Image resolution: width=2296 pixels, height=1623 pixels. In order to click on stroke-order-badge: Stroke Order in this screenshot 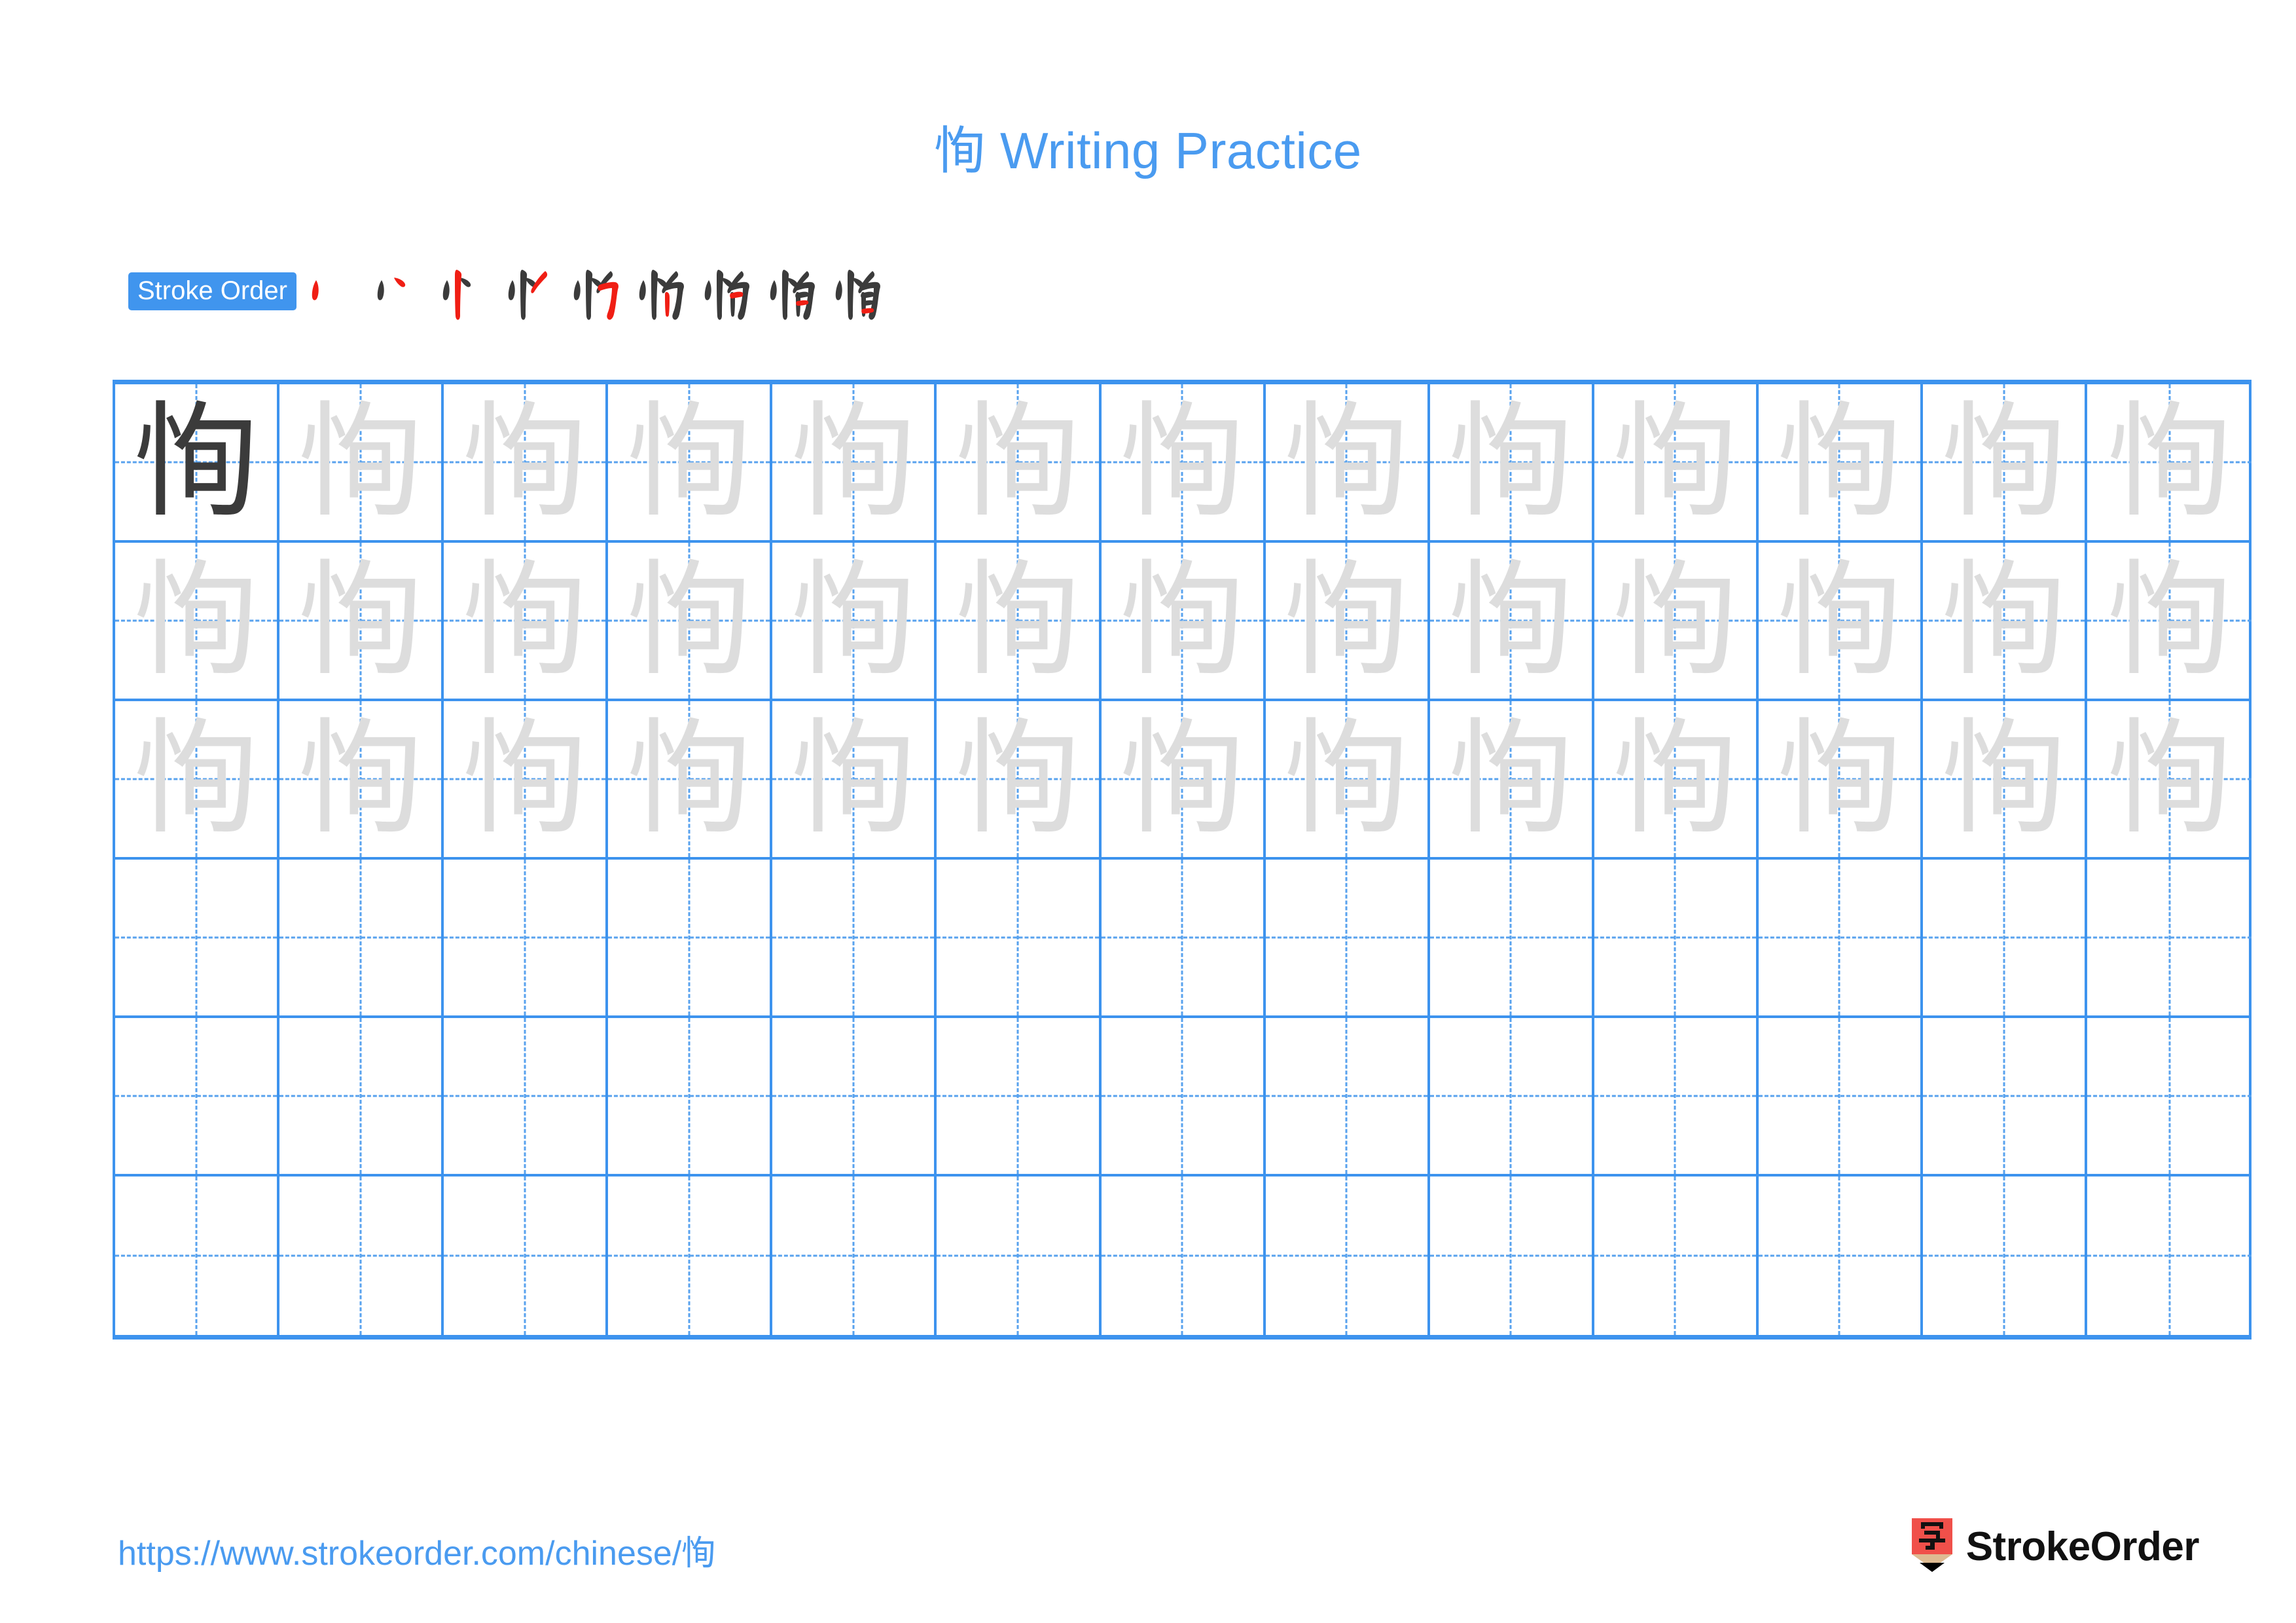, I will do `click(212, 291)`.